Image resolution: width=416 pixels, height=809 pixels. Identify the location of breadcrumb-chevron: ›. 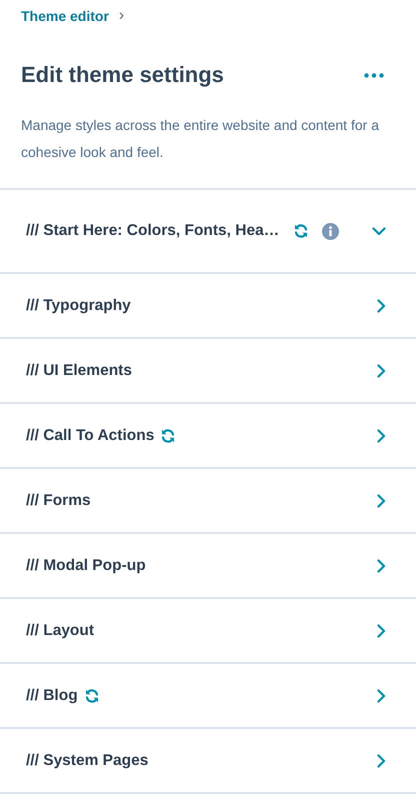
(121, 16).